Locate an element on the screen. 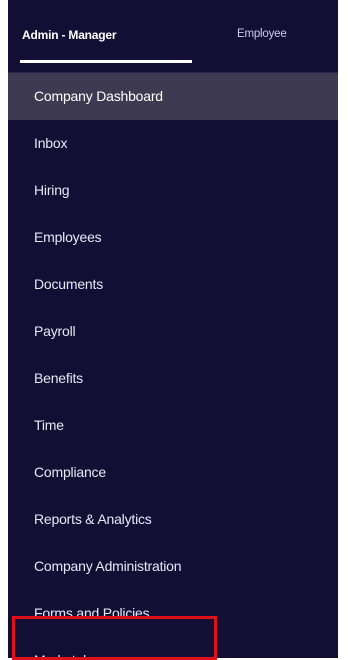 The image size is (348, 660). role-tabs: Admin - Manager Employee is located at coordinates (173, 36).